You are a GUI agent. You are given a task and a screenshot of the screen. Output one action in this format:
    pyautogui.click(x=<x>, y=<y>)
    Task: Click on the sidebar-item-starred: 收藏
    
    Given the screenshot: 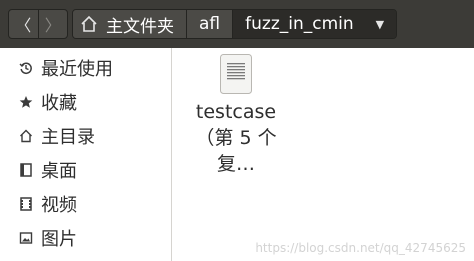 What is the action you would take?
    pyautogui.click(x=85, y=102)
    